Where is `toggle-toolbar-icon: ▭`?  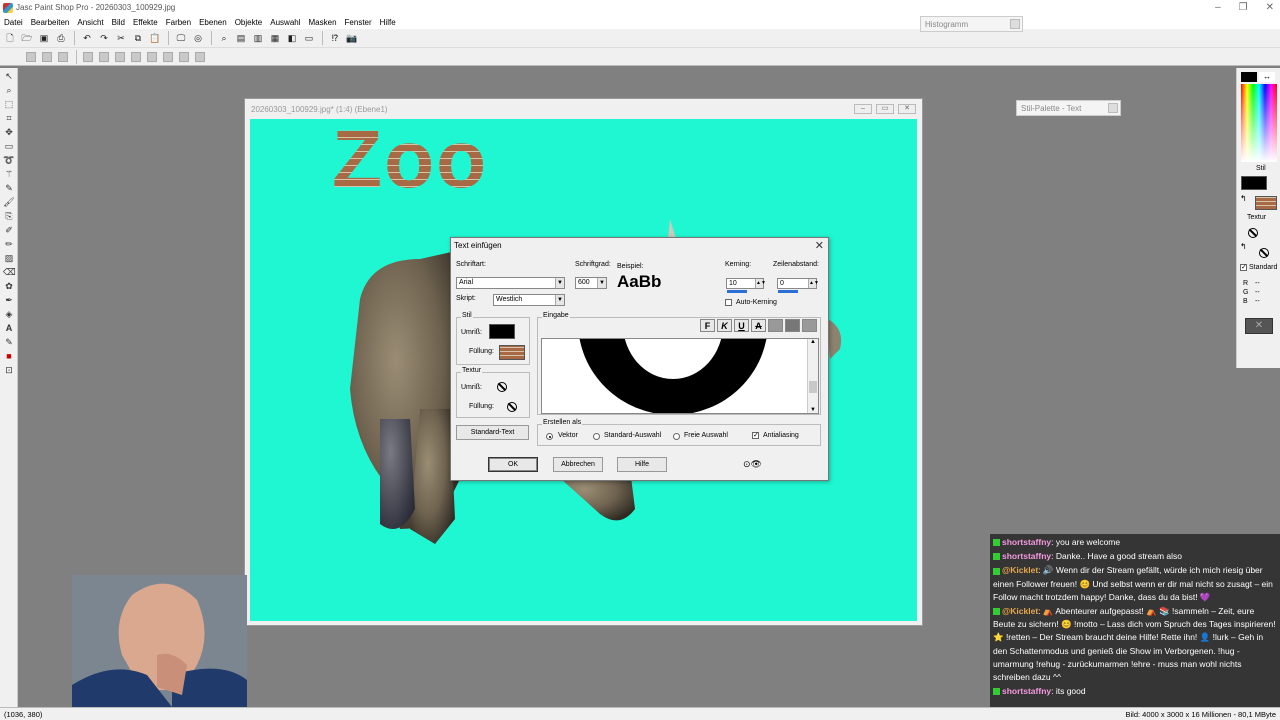 toggle-toolbar-icon: ▭ is located at coordinates (309, 38).